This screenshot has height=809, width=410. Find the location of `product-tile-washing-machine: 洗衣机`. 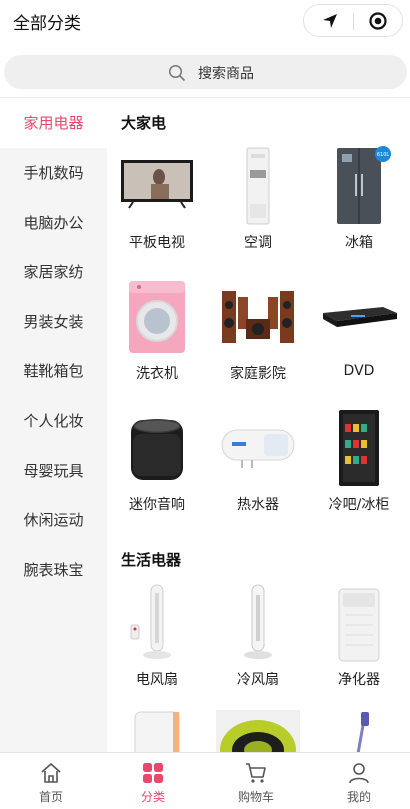

product-tile-washing-machine: 洗衣机 is located at coordinates (157, 340).